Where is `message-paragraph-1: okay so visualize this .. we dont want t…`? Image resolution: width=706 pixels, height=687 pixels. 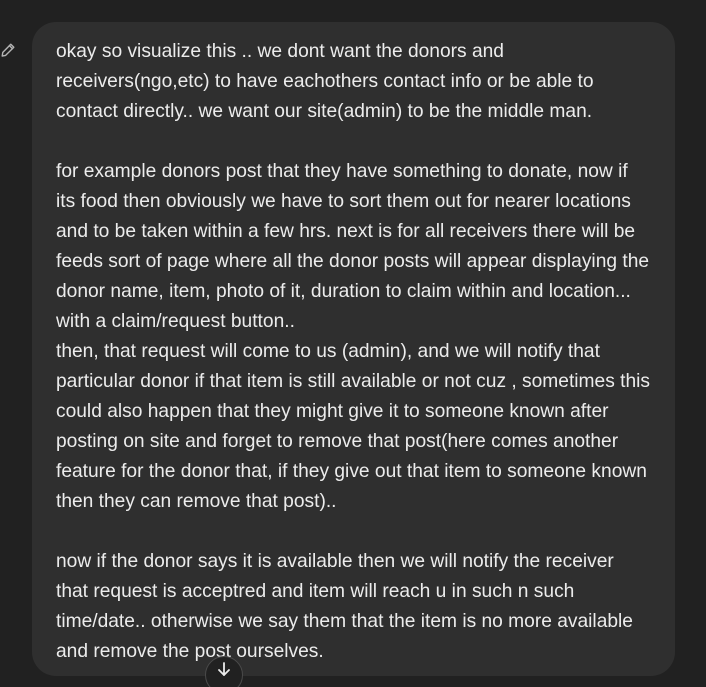 message-paragraph-1: okay so visualize this .. we dont want t… is located at coordinates (325, 81).